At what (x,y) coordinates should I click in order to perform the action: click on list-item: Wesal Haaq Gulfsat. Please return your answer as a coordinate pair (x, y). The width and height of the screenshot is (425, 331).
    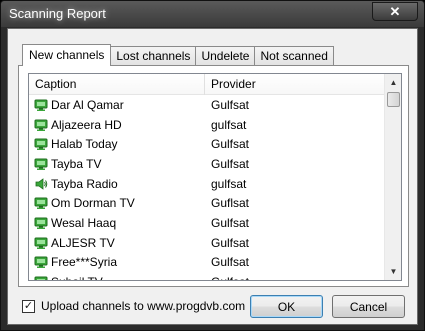
    Looking at the image, I should click on (206, 223).